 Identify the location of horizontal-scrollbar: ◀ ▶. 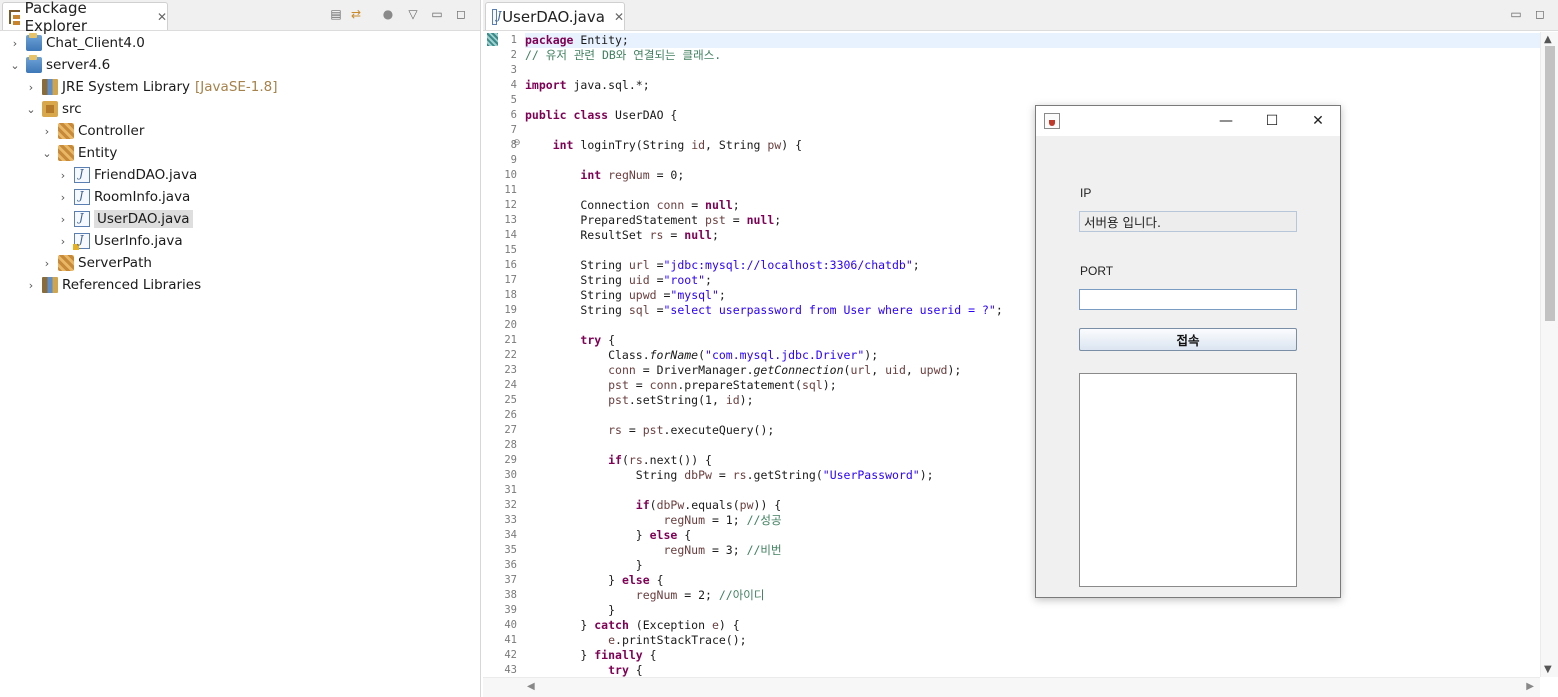
(1011, 687).